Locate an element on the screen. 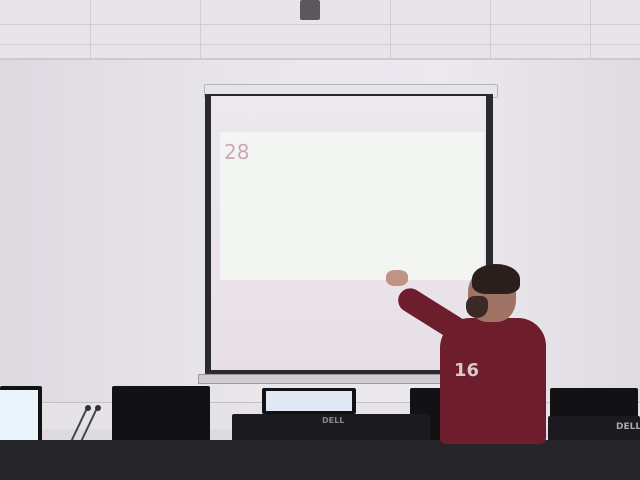 This screenshot has height=480, width=640. monitor-brand-label-right: DELL is located at coordinates (628, 427).